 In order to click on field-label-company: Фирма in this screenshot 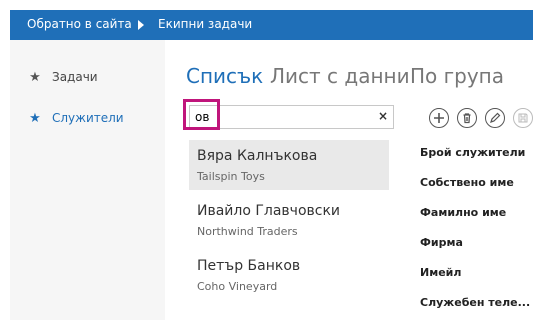, I will do `click(441, 242)`.